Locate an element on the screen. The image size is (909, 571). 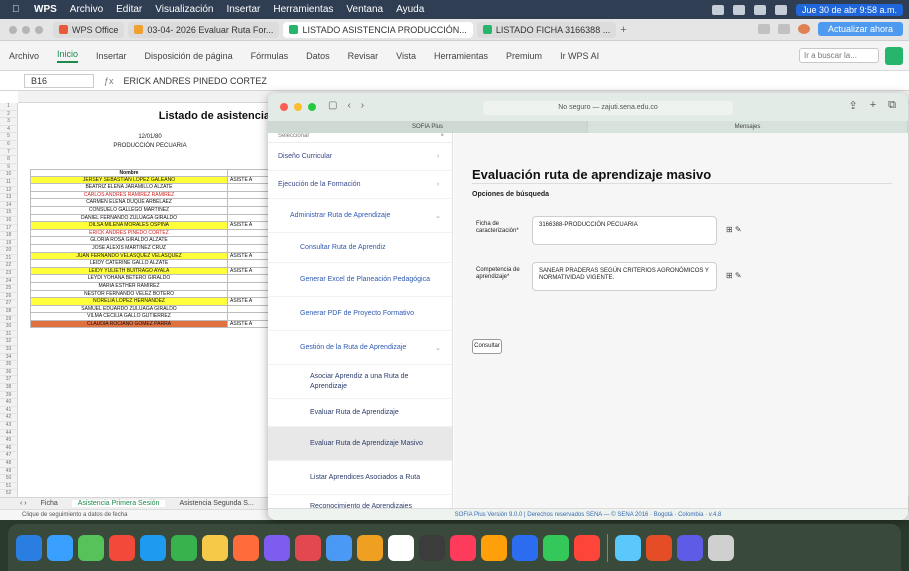
table-row: DANIEL FERNANDO ZULUAGA GIRALDO is located at coordinates (150, 218).